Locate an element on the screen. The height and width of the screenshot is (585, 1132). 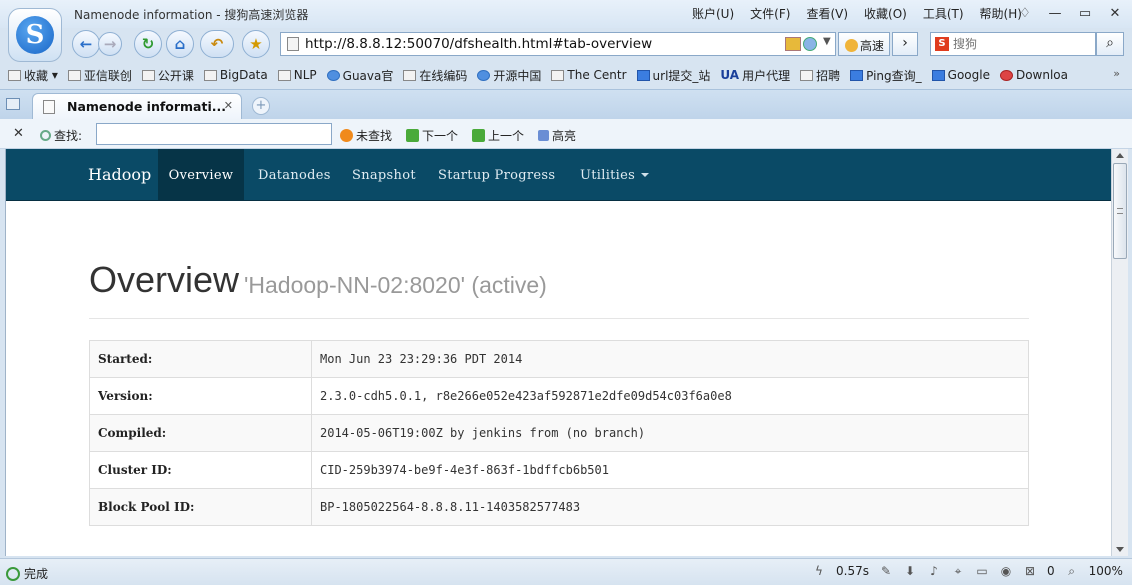
status-right: ϟ 0.57s ✎ ⬇ ♪ ⌖ ▭ ◉ ⊠ 0 ⌕ 100% is located at coordinates (967, 571).